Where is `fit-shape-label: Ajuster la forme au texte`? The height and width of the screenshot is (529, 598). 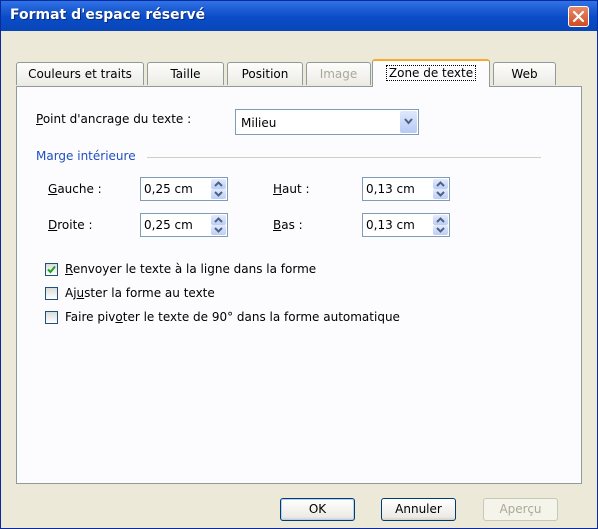
fit-shape-label: Ajuster la forme au texte is located at coordinates (140, 293).